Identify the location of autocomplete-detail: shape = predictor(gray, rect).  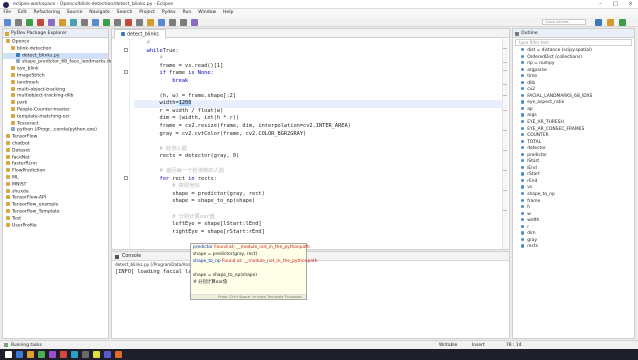
(225, 254).